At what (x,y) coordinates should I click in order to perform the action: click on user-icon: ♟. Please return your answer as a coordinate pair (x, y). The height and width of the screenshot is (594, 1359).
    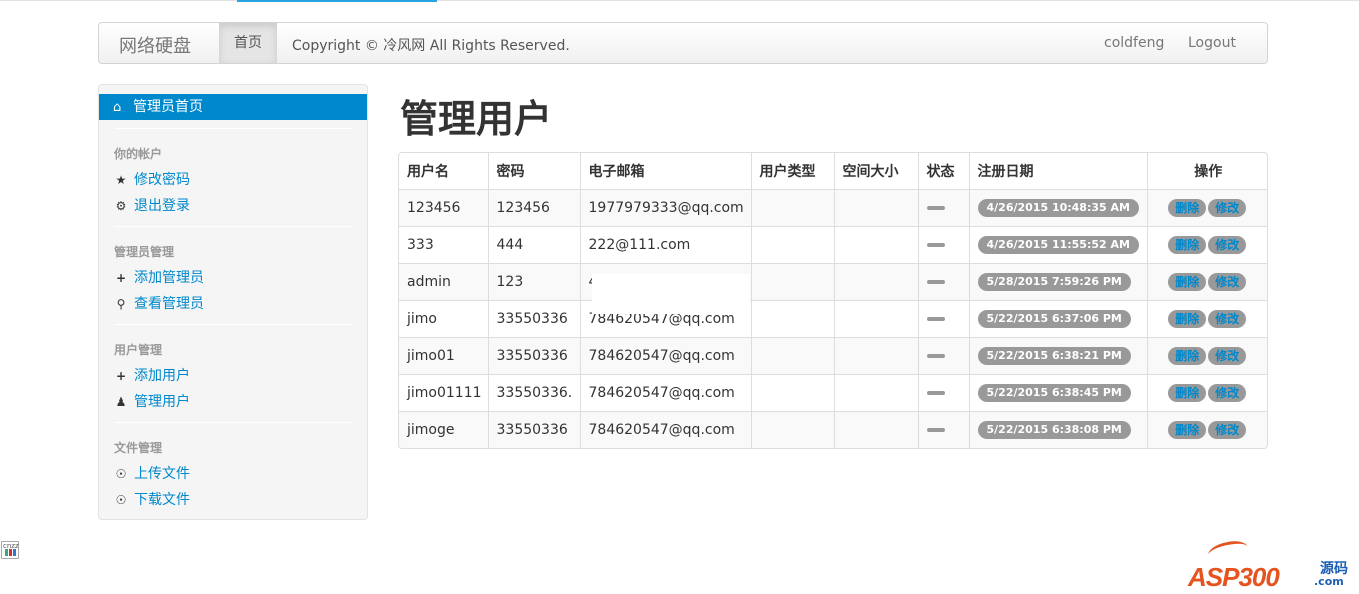
    Looking at the image, I should click on (121, 402).